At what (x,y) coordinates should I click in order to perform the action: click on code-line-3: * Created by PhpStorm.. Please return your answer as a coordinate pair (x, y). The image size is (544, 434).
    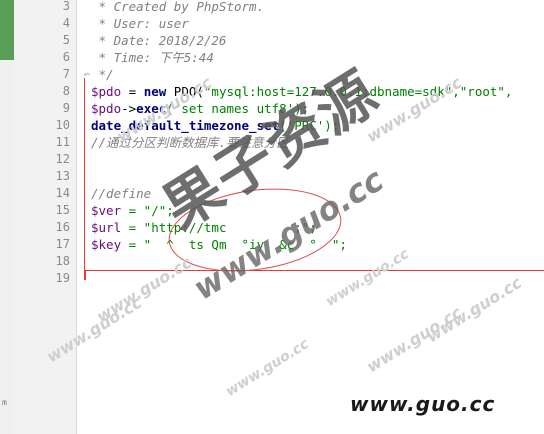
    Looking at the image, I should click on (178, 7).